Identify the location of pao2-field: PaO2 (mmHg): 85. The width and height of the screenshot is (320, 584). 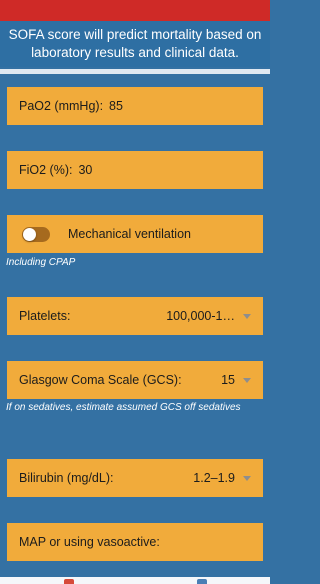
(135, 106).